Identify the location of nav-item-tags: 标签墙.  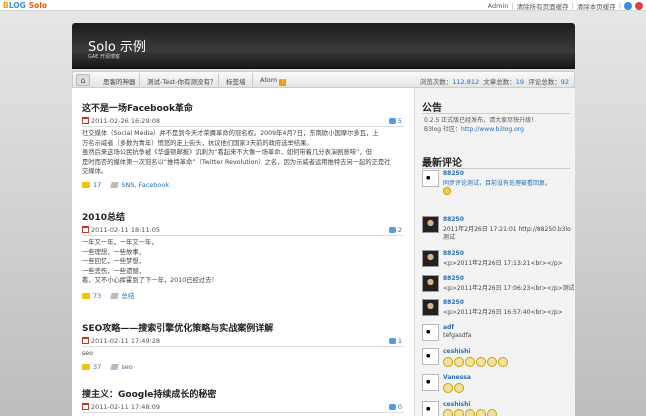
(236, 81).